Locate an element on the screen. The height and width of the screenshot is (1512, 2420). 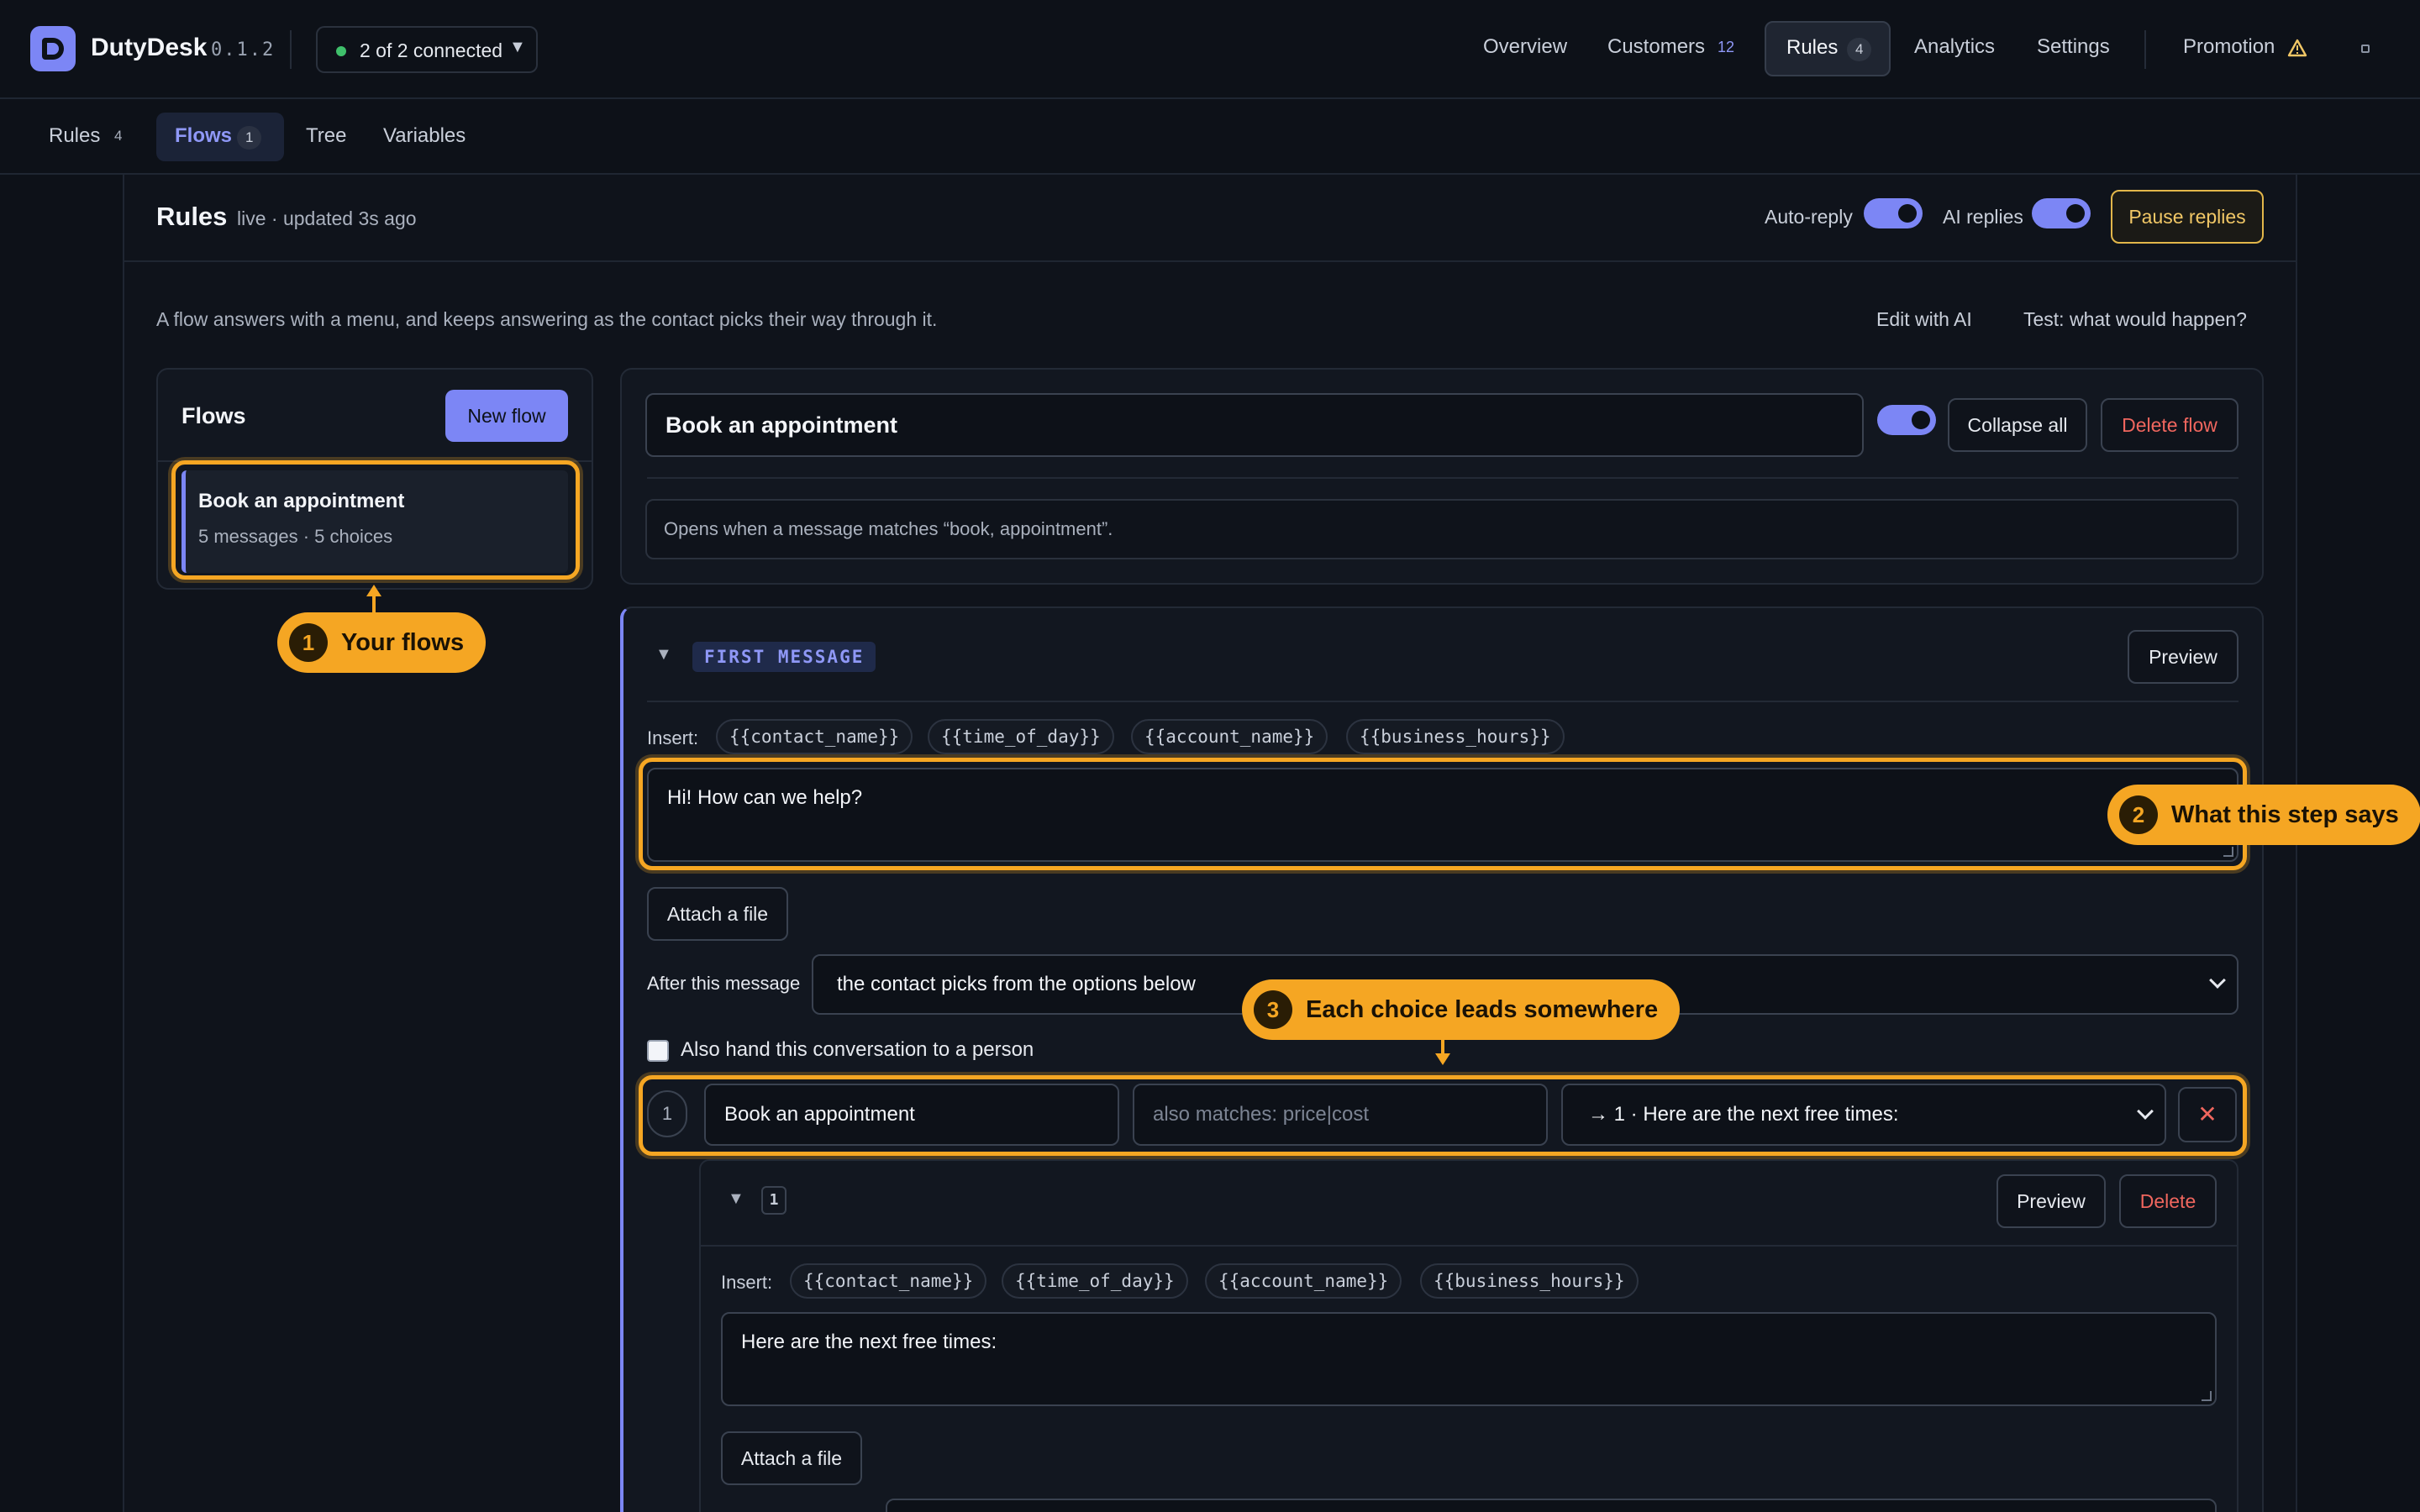
after-message-label: After this message is located at coordinates (724, 983).